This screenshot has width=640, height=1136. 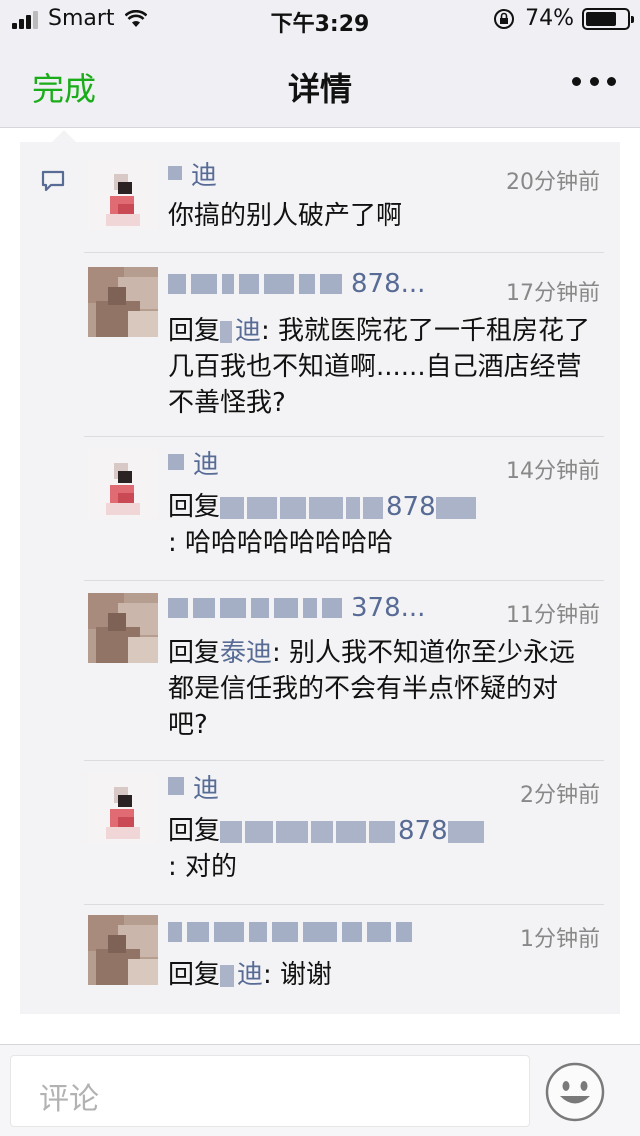 What do you see at coordinates (549, 18) in the screenshot?
I see `battery-percent: 74%` at bounding box center [549, 18].